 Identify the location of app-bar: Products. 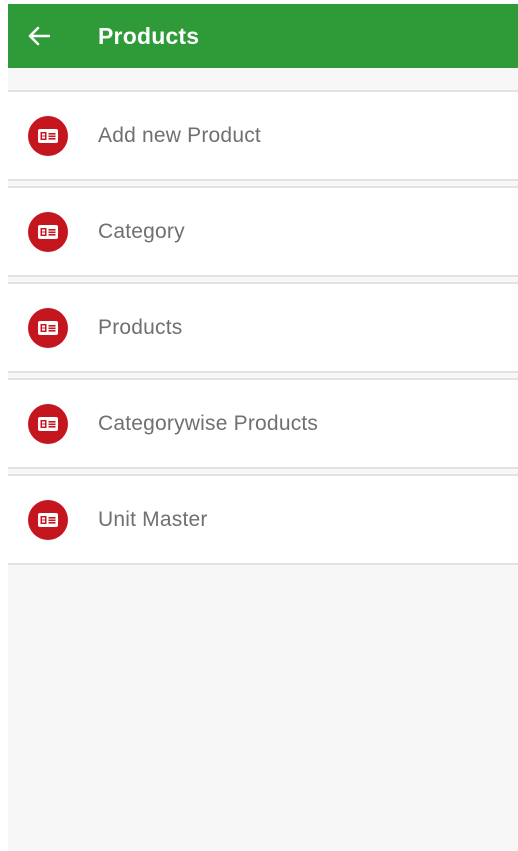
(263, 36).